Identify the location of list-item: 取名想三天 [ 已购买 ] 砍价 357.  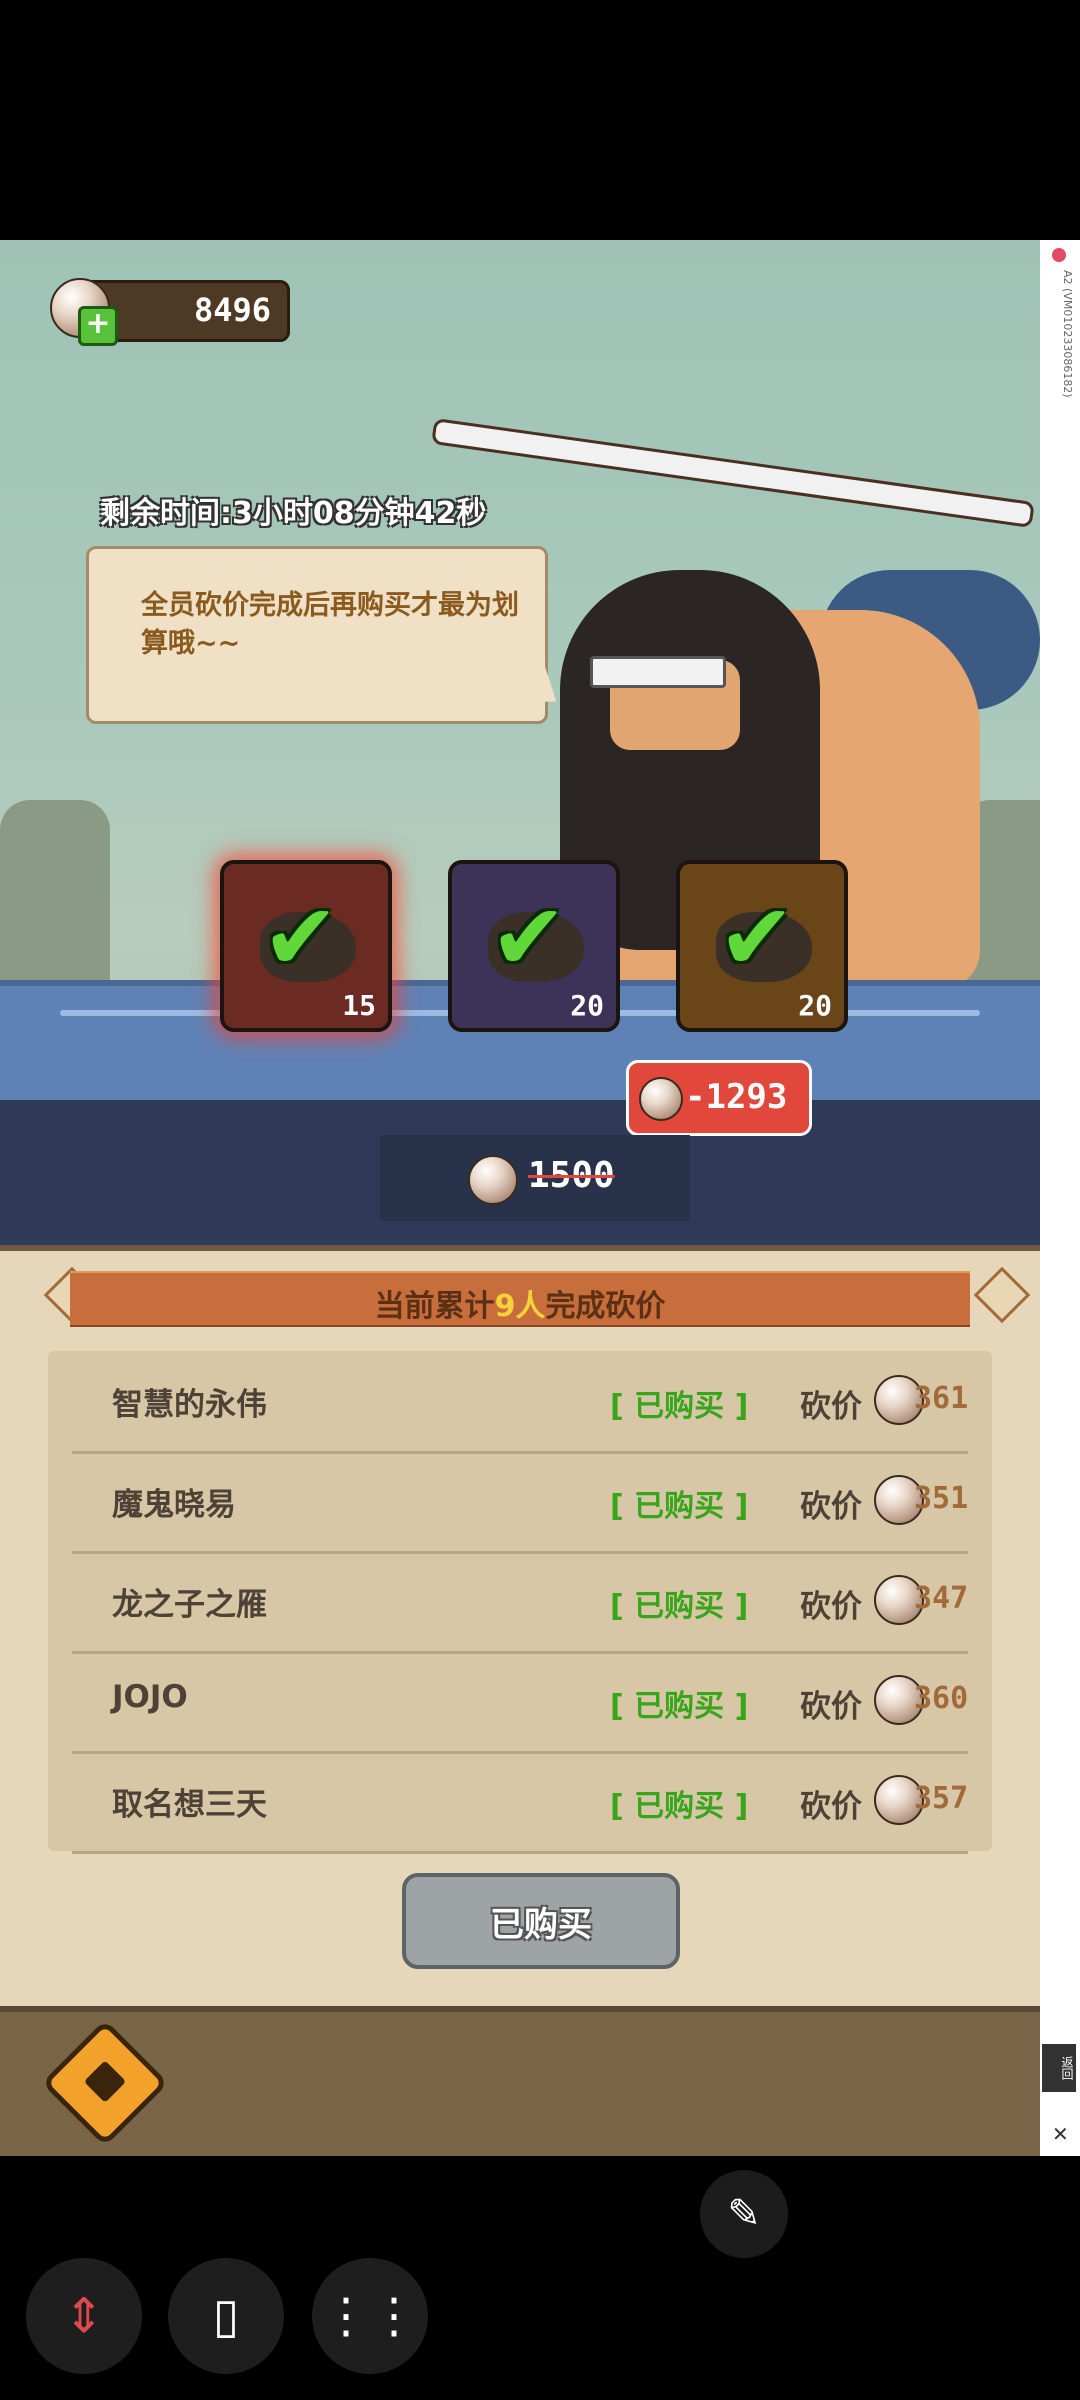
(520, 1802).